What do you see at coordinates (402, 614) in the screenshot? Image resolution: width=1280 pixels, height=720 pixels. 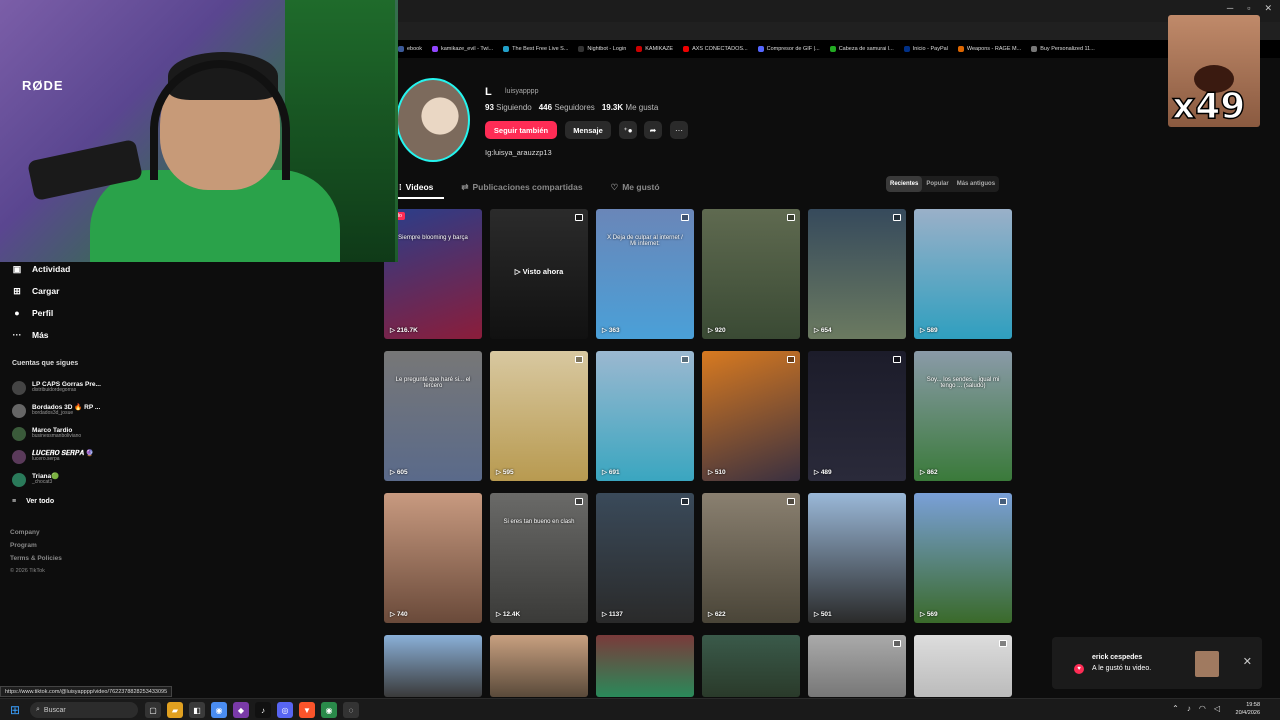 I see `view-count-value: 740` at bounding box center [402, 614].